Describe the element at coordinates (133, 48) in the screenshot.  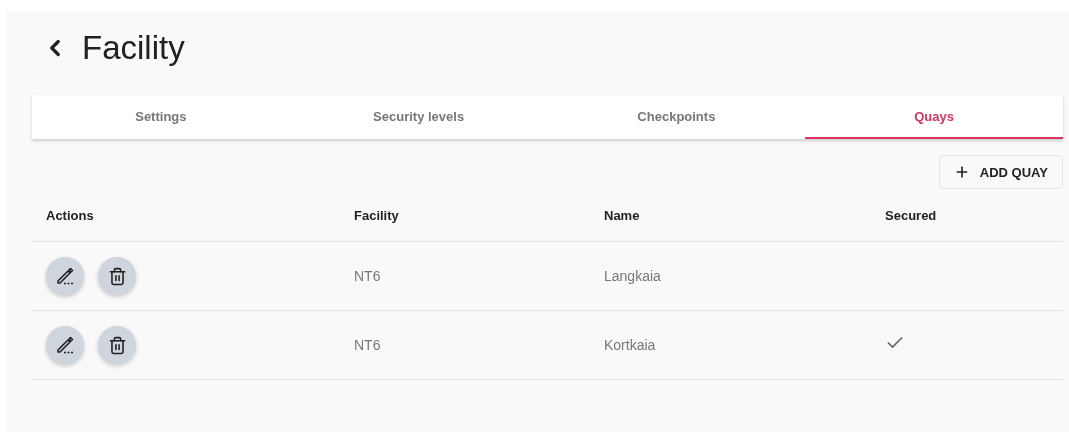
I see `page-title: Facility` at that location.